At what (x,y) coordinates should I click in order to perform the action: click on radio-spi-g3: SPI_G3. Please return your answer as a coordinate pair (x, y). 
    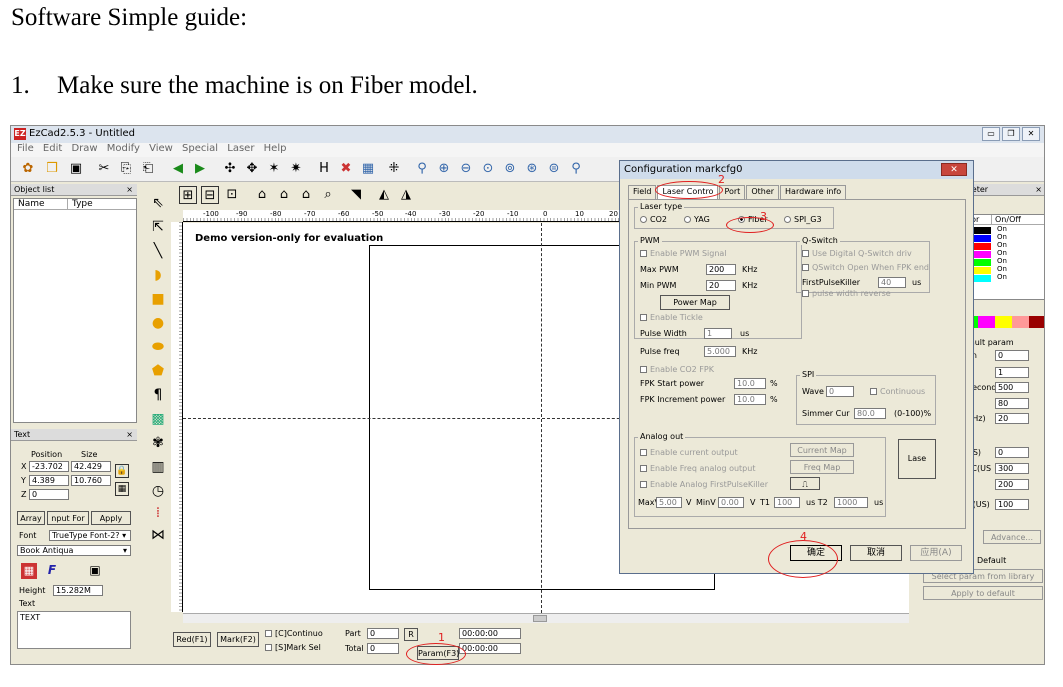
    Looking at the image, I should click on (803, 219).